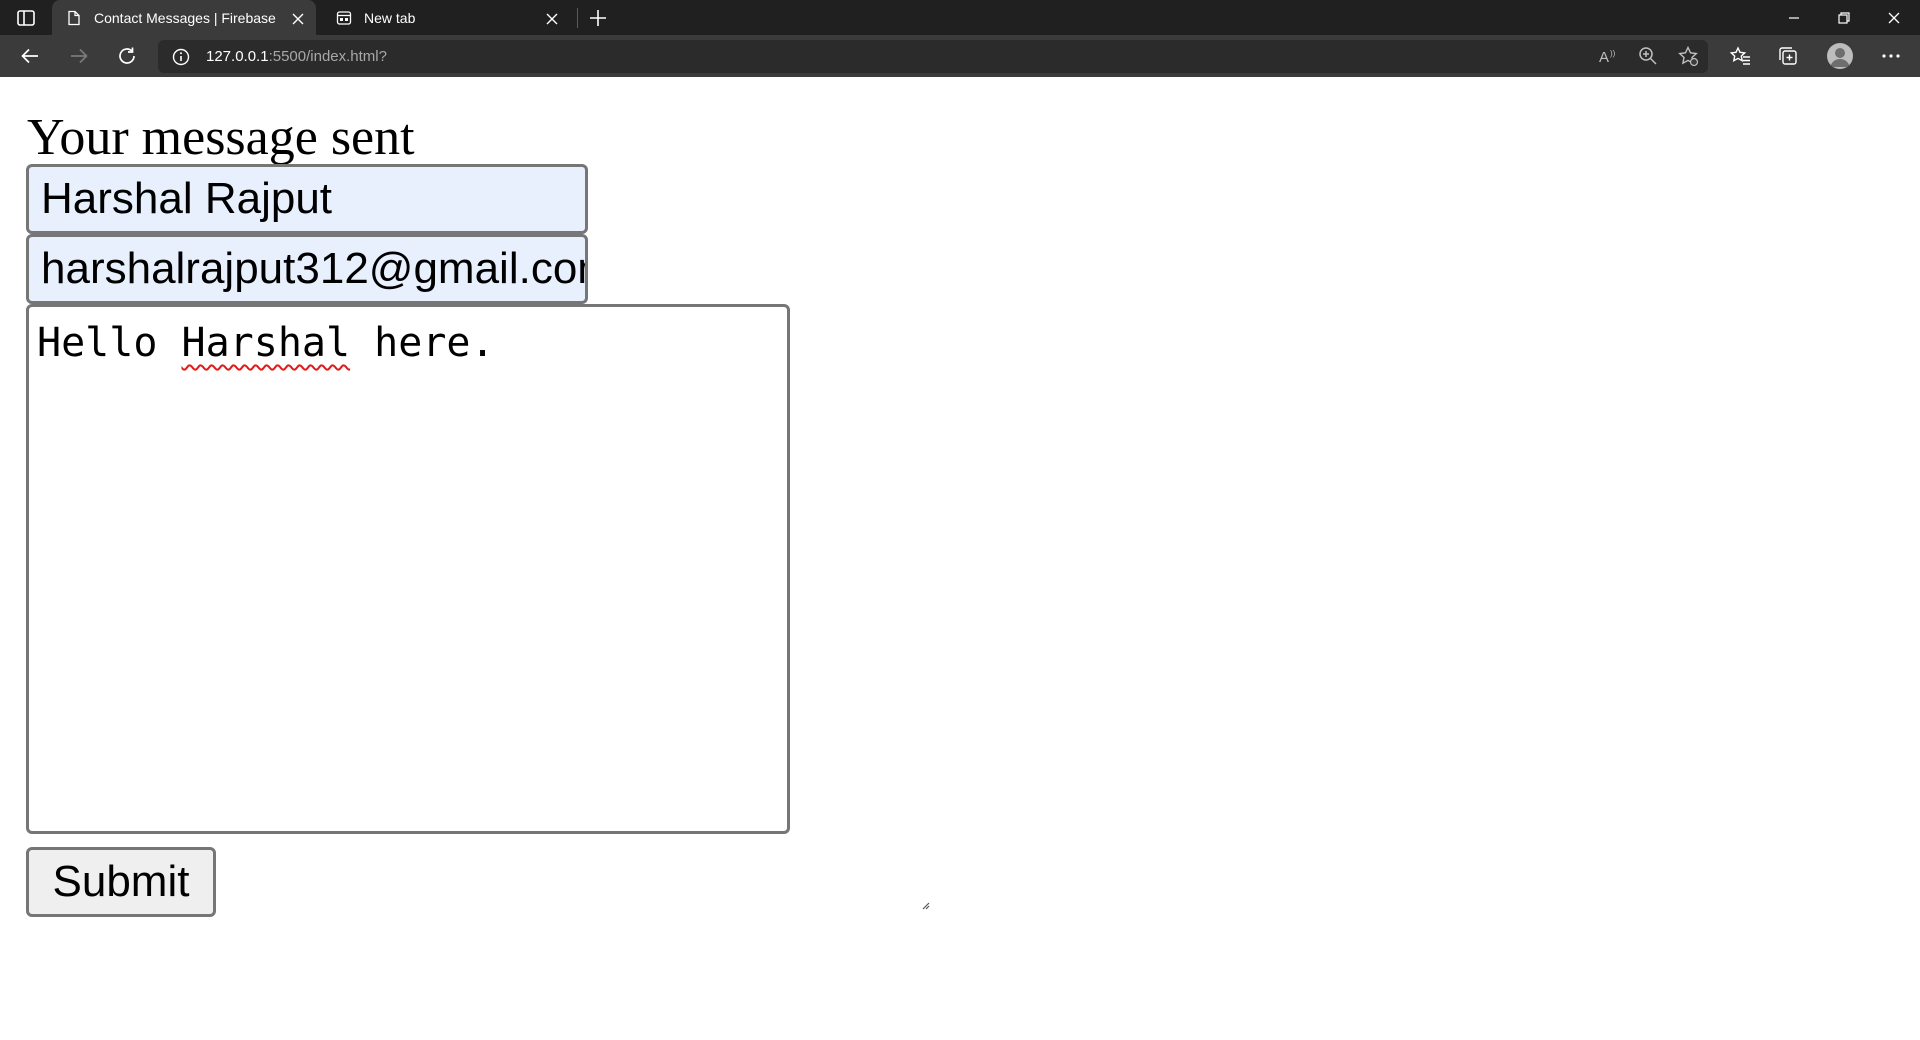  I want to click on new-tab-page-icon, so click(344, 18).